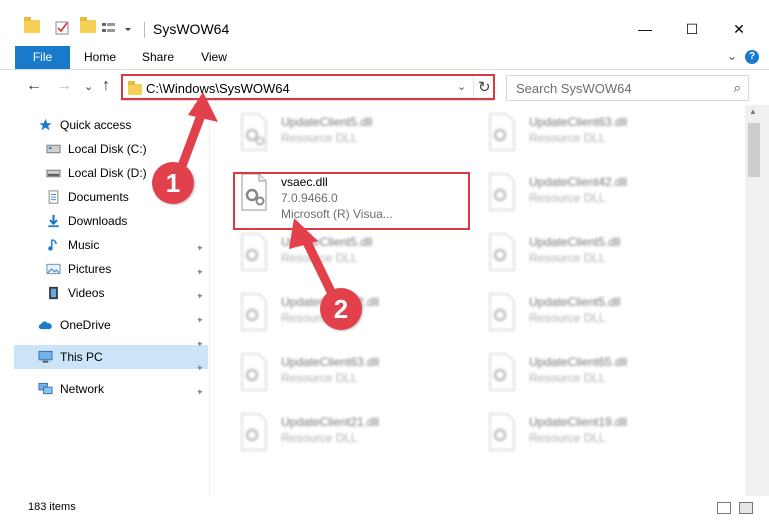  I want to click on music-icon, so click(52, 245).